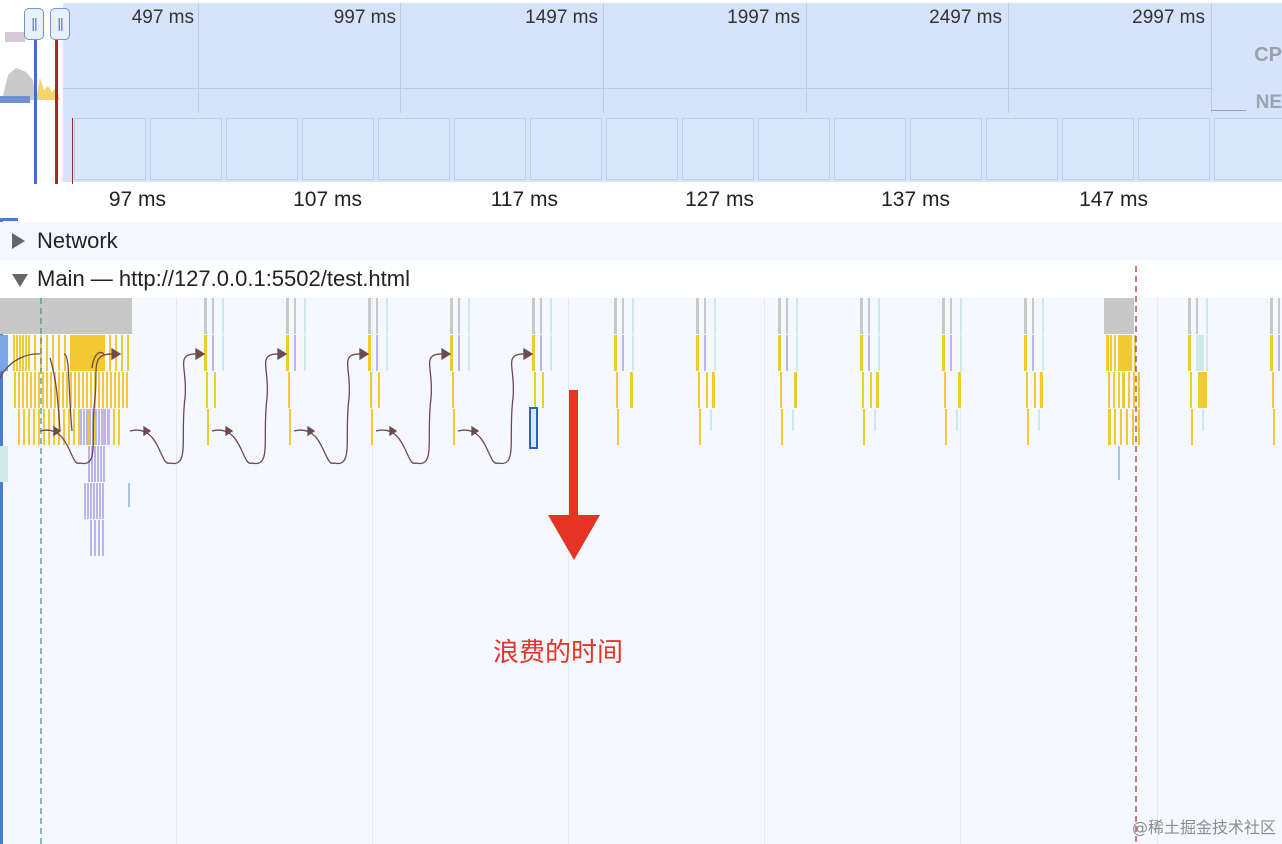 Image resolution: width=1282 pixels, height=844 pixels. What do you see at coordinates (641, 241) in the screenshot?
I see `network-track-header: Network` at bounding box center [641, 241].